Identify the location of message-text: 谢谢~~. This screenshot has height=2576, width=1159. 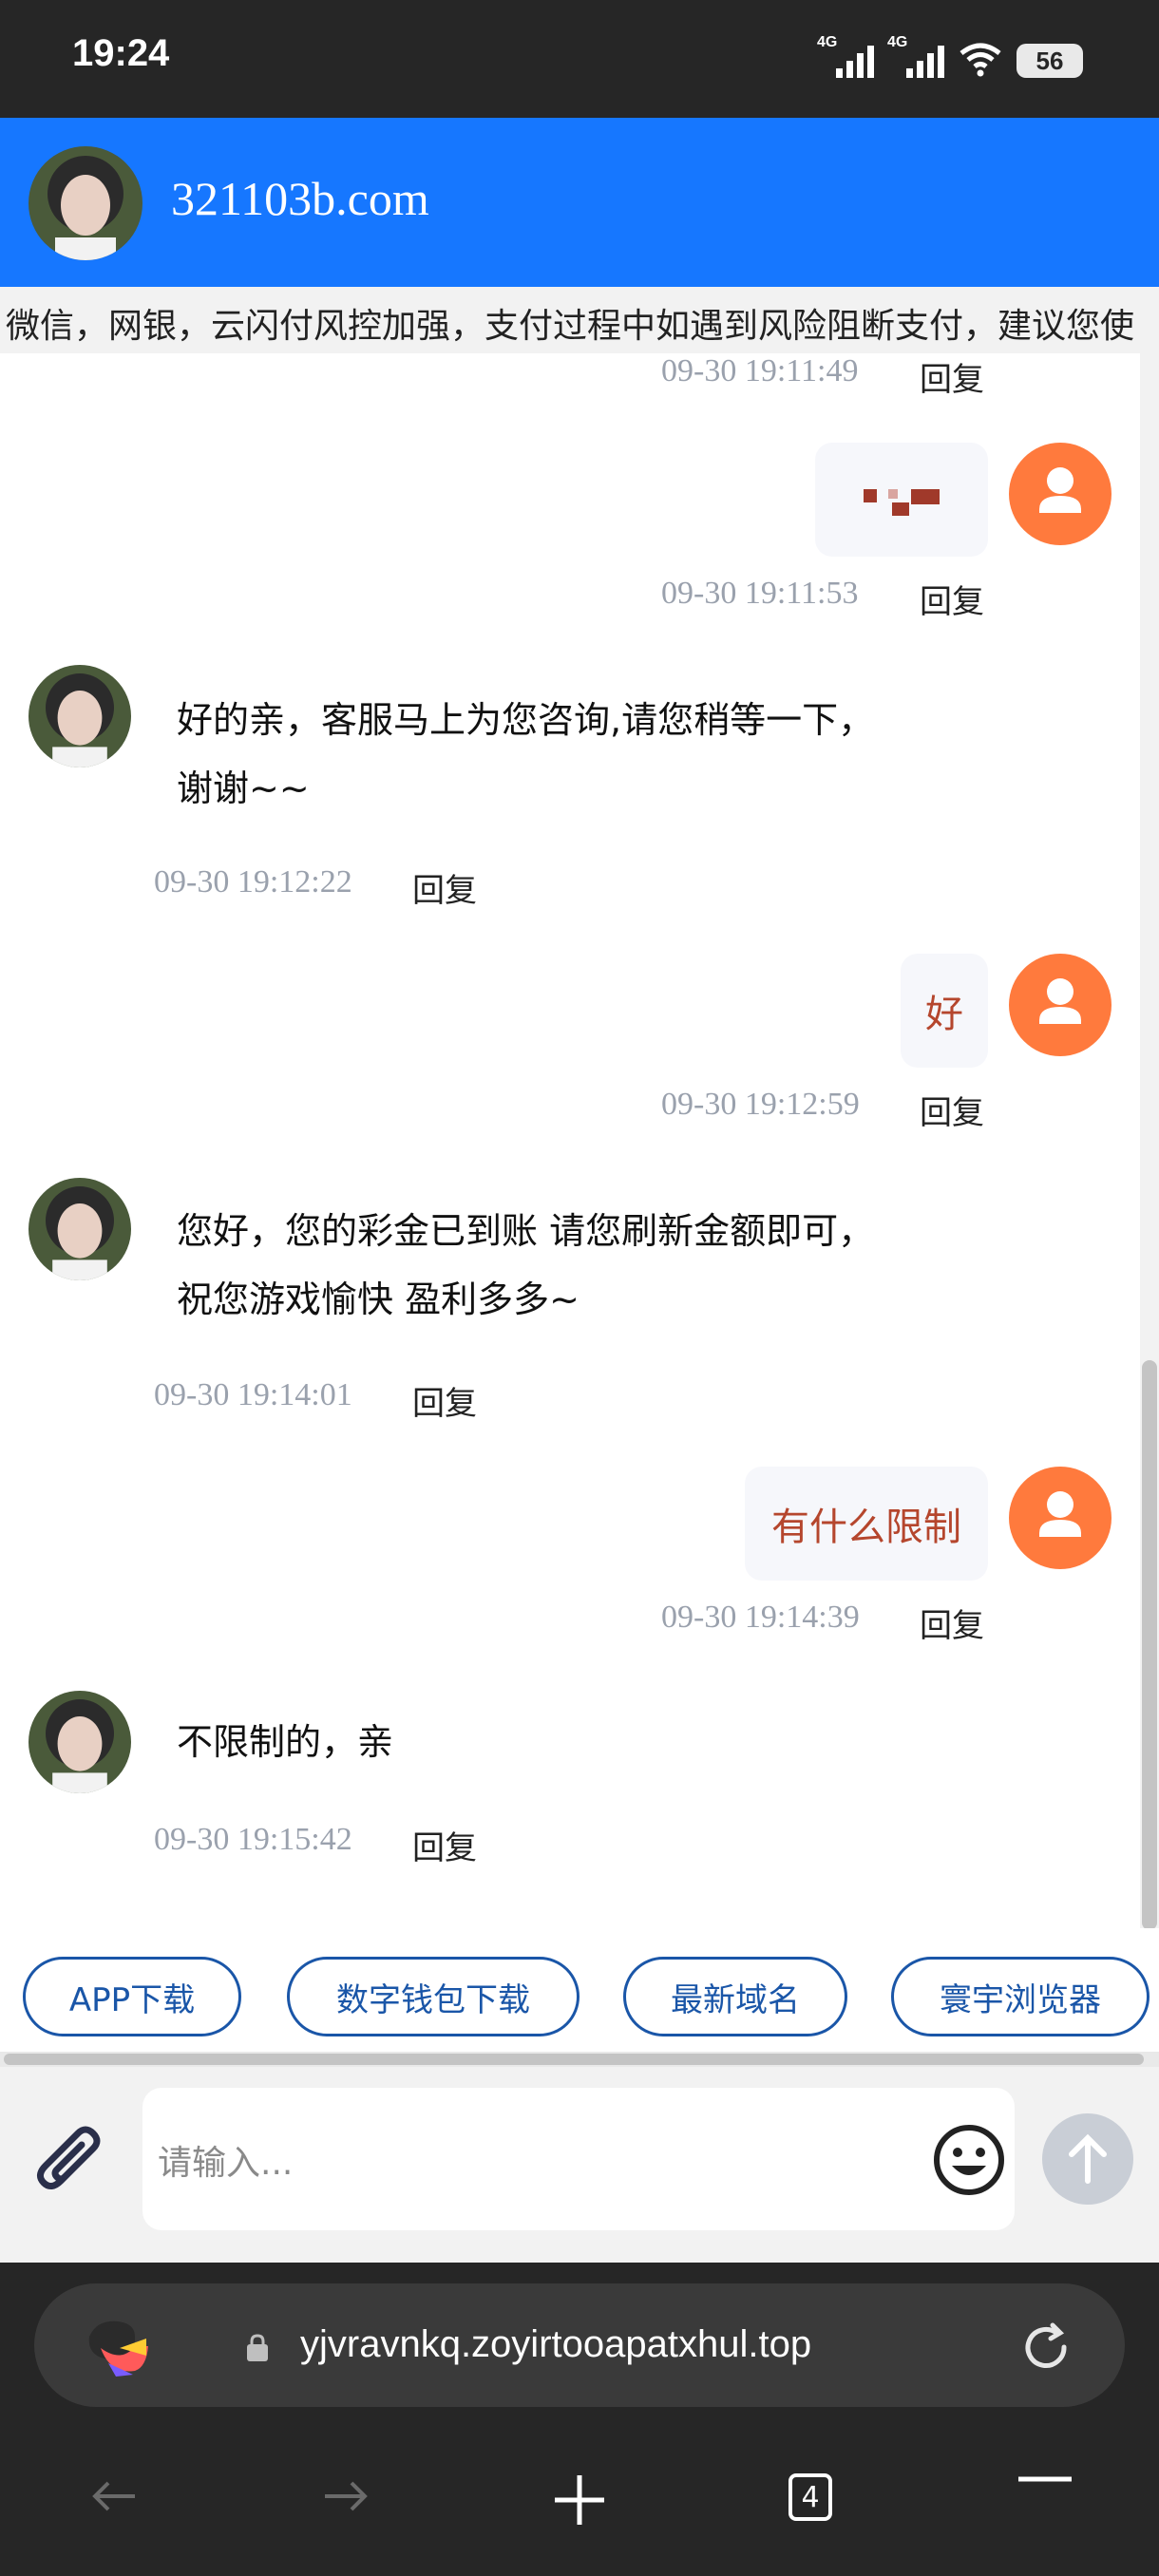
(243, 788).